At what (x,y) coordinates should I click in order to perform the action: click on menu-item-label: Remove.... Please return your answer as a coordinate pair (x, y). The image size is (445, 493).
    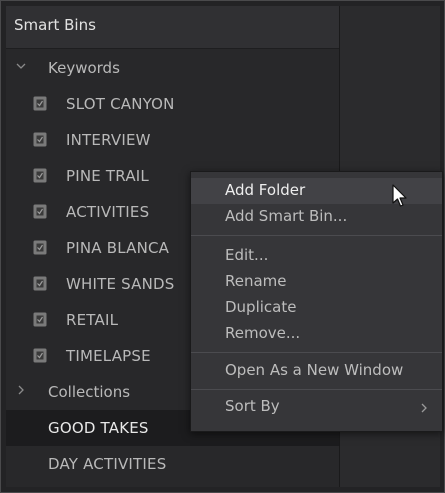
    Looking at the image, I should click on (263, 333).